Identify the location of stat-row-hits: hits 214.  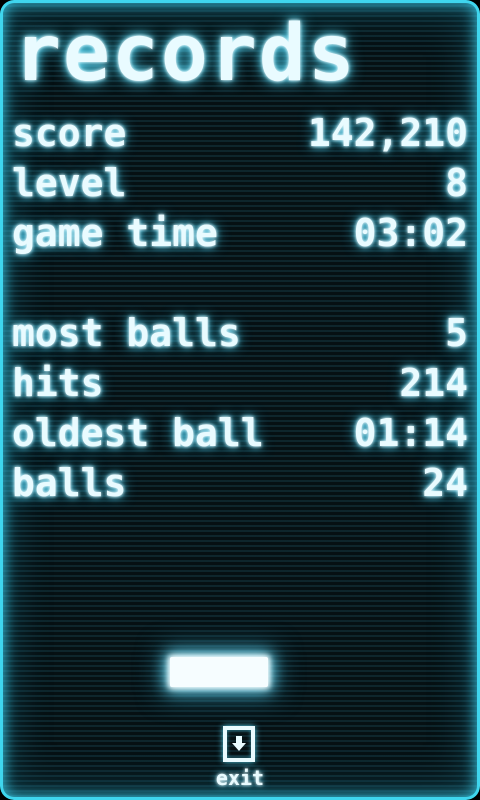
(240, 383).